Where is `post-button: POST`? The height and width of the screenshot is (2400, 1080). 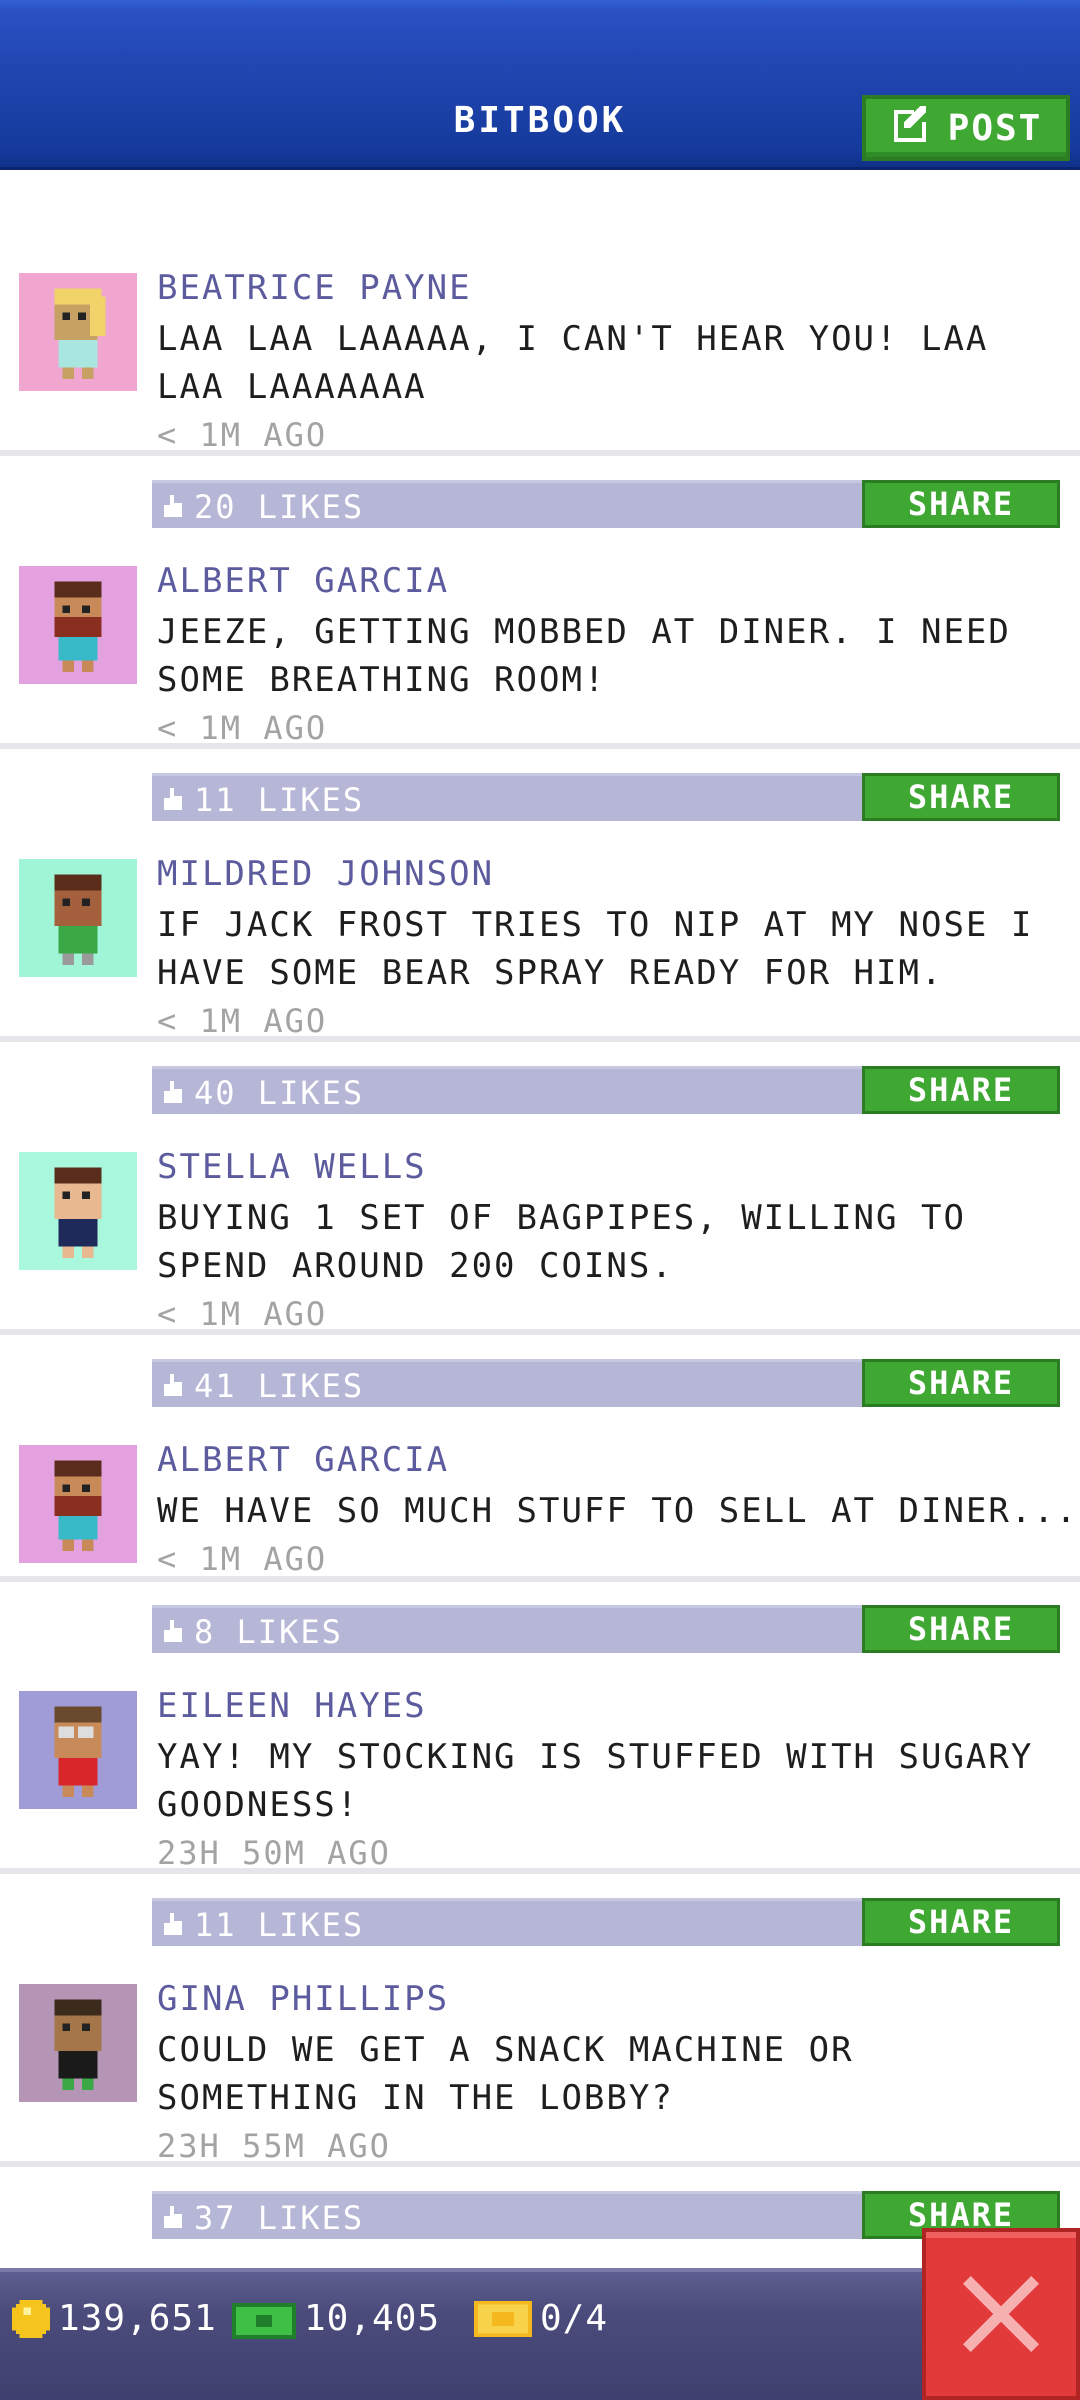
post-button: POST is located at coordinates (966, 128).